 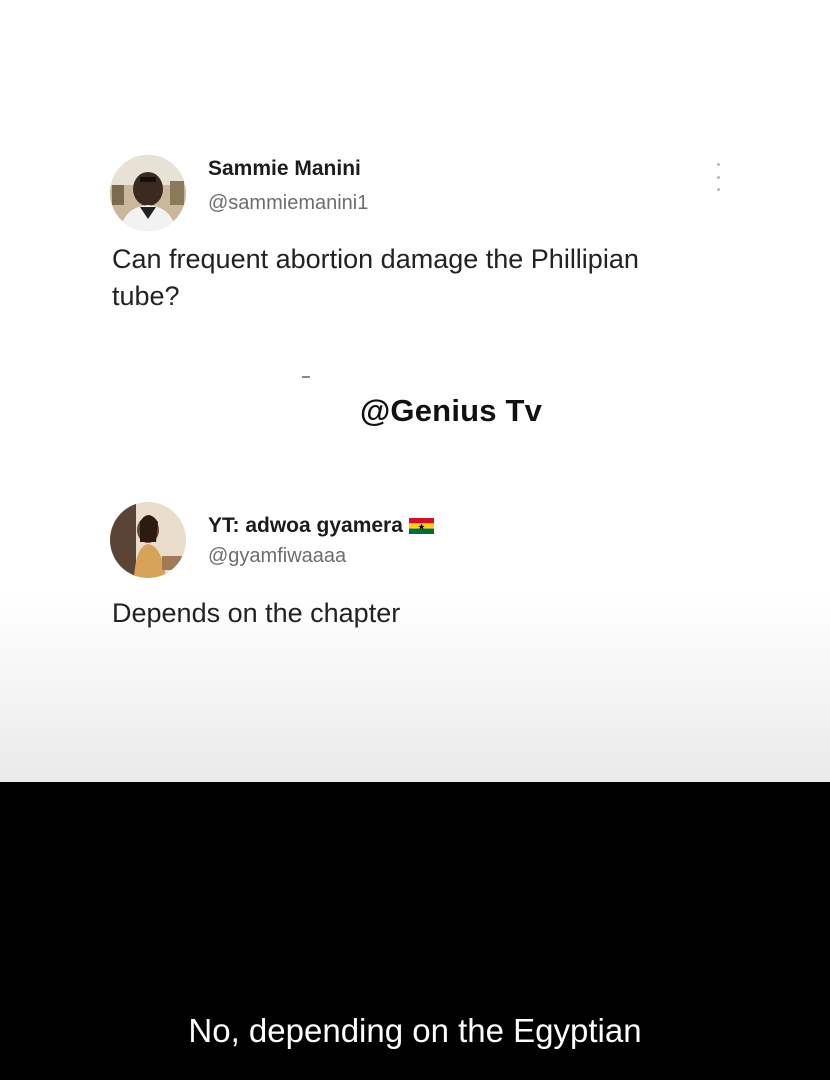 What do you see at coordinates (305, 525) in the screenshot?
I see `author-name-text: YT: adwoa gyamera` at bounding box center [305, 525].